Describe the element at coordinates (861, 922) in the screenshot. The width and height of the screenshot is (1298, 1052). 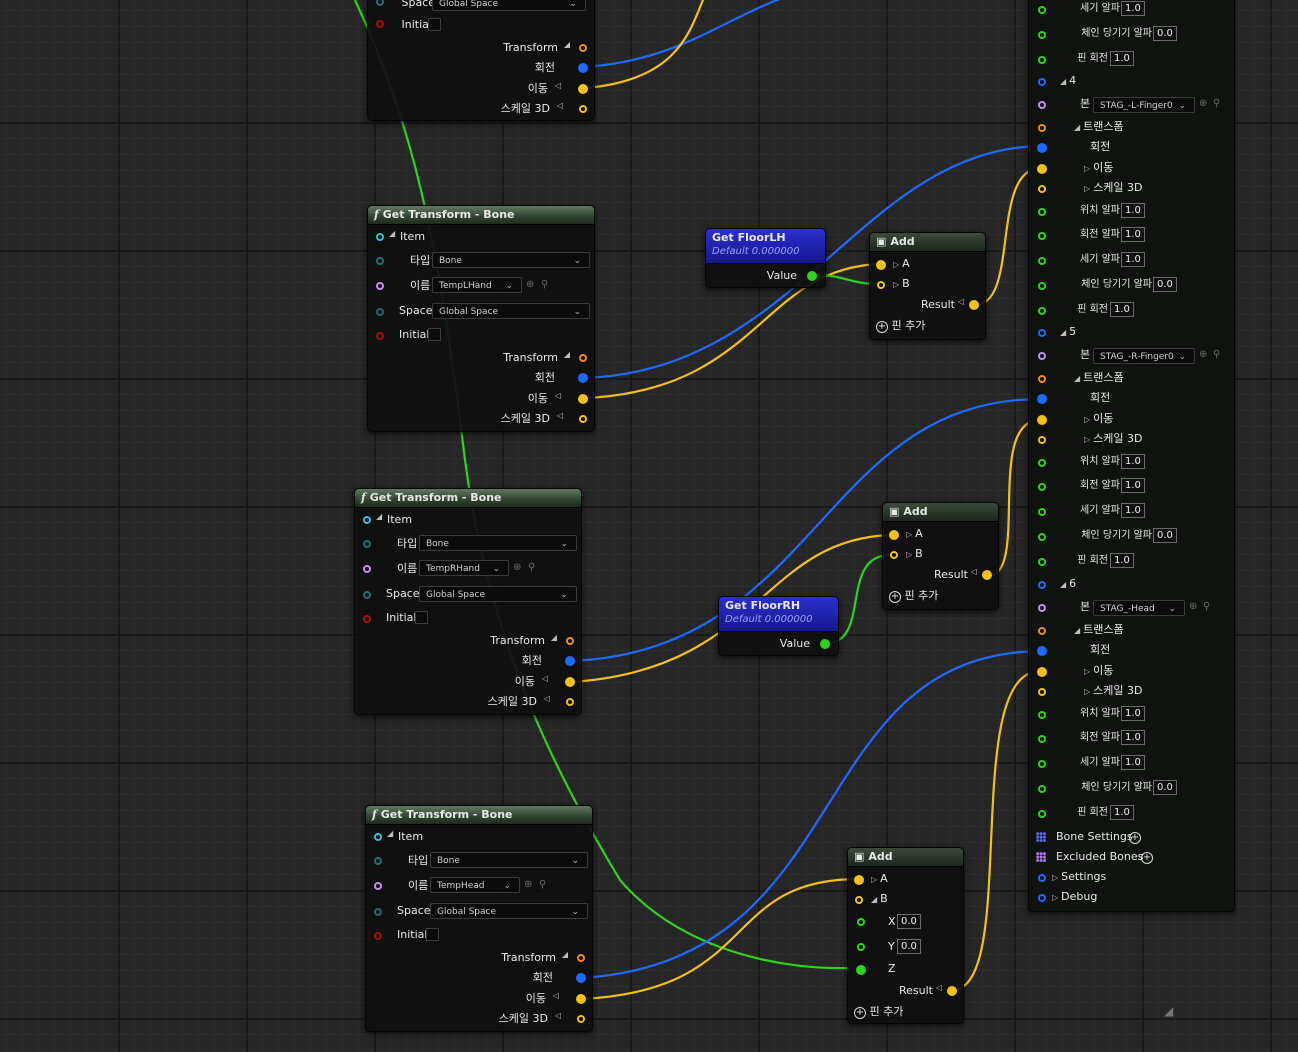
I see `x-pin` at that location.